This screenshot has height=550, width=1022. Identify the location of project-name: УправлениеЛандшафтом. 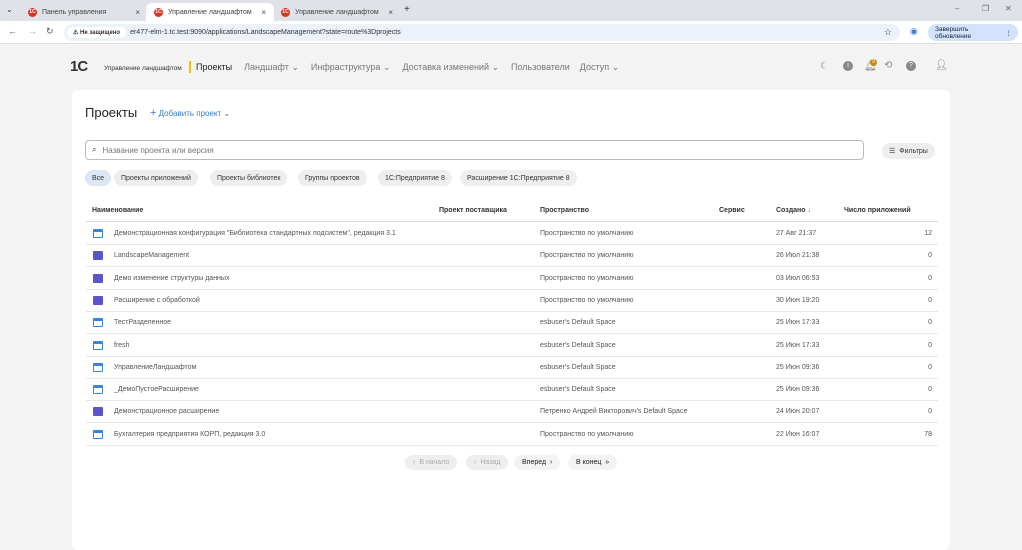
(155, 367).